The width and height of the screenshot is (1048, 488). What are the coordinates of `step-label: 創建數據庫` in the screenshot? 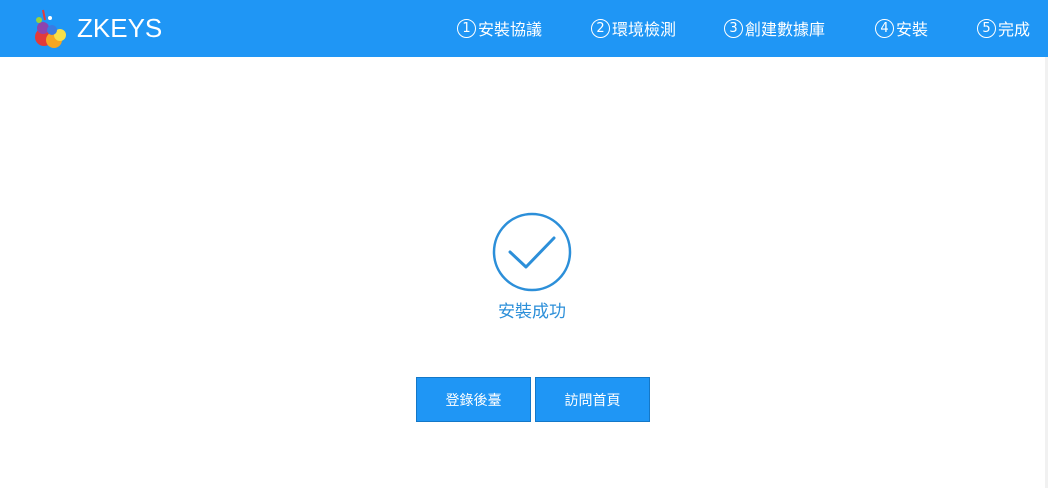 It's located at (785, 29).